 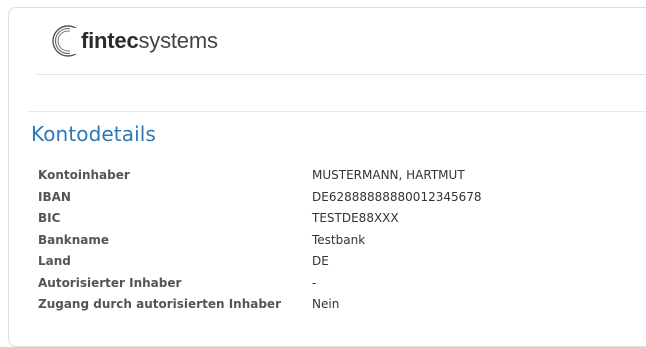 I want to click on detail-row: Bankname Testbank, so click(x=260, y=241).